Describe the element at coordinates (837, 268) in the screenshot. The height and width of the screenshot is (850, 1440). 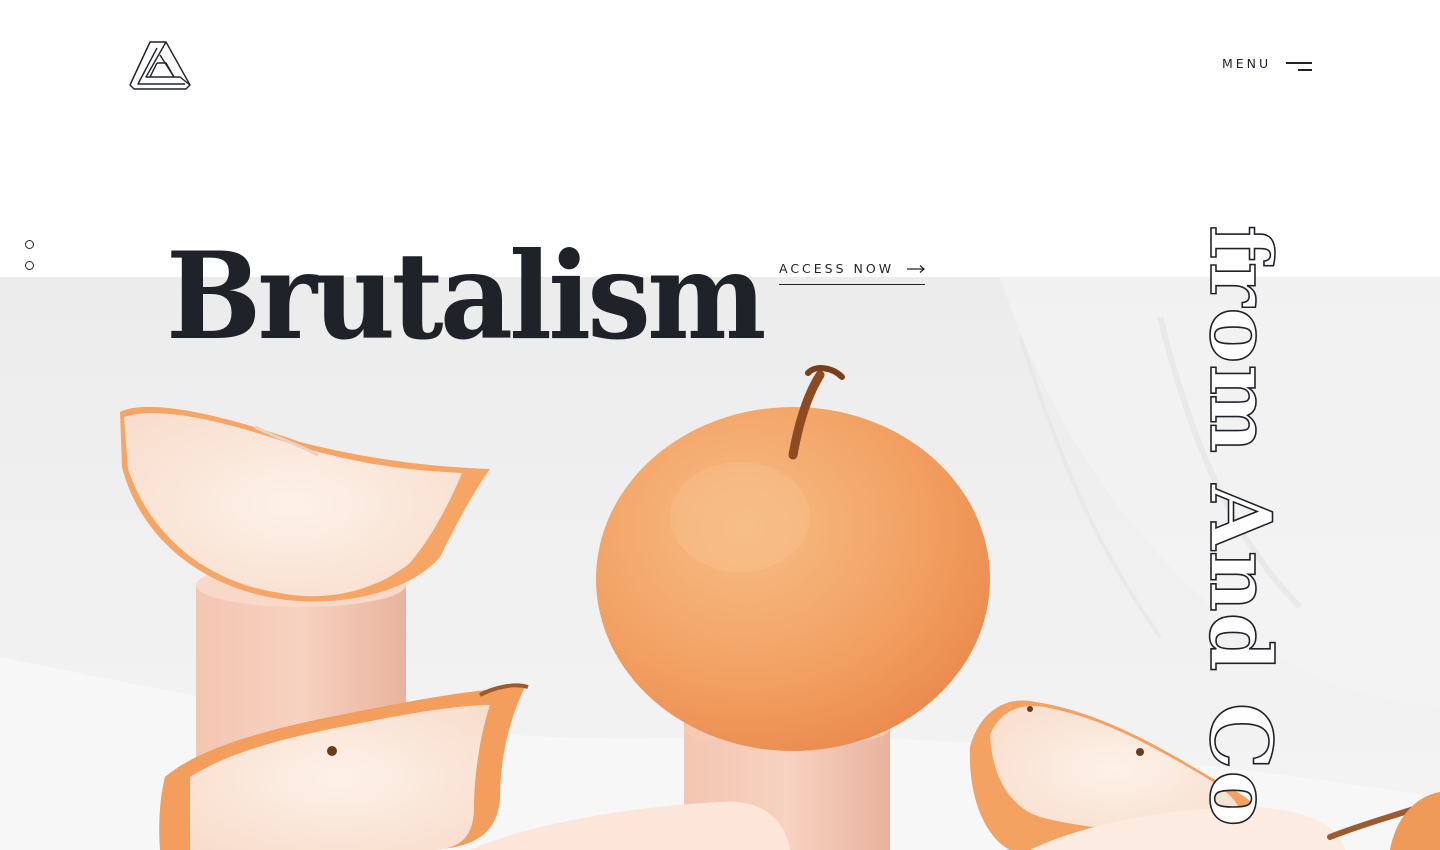
I see `cta-label: ACCESS NOW` at that location.